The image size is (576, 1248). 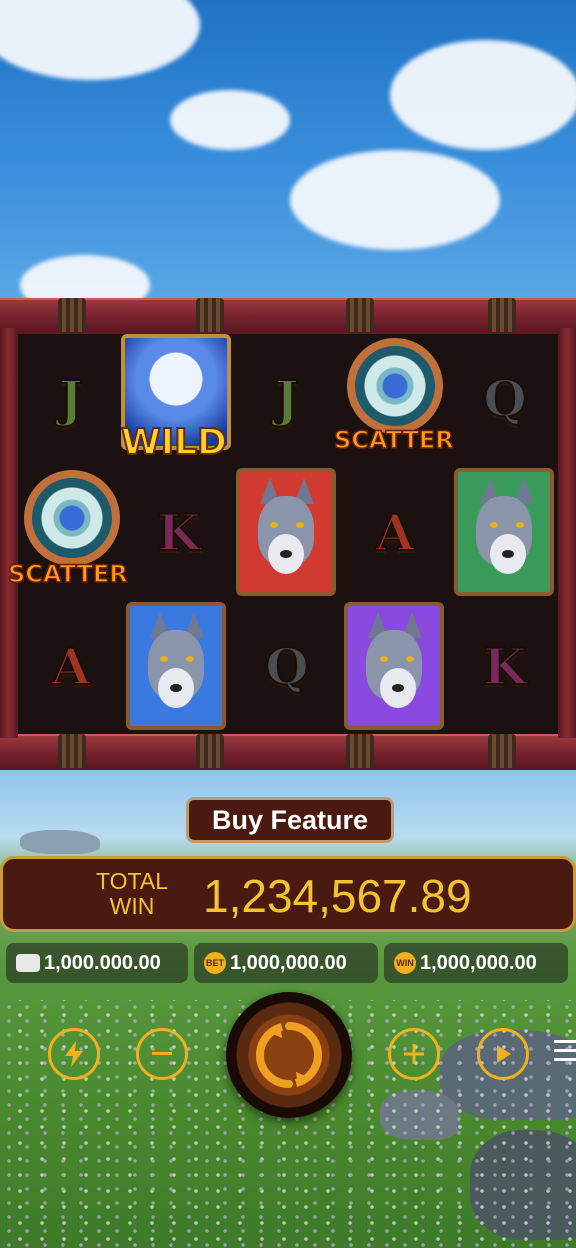 I want to click on turbo-button, so click(x=74, y=1054).